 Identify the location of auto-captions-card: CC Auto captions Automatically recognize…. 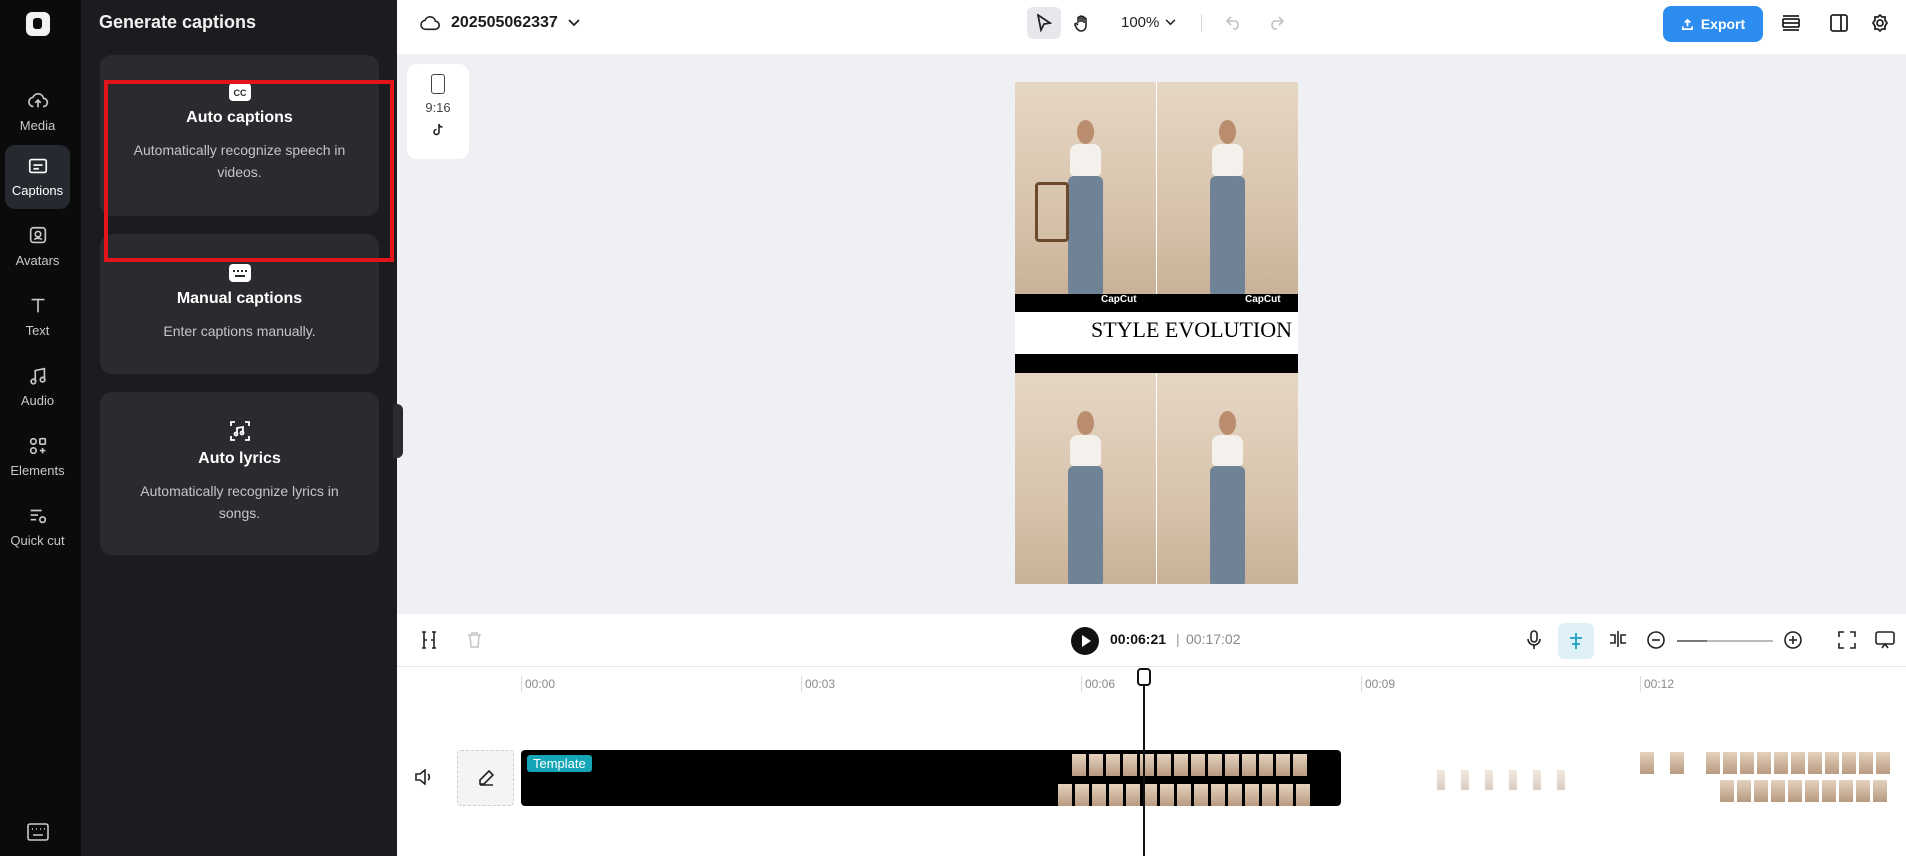
(239, 135).